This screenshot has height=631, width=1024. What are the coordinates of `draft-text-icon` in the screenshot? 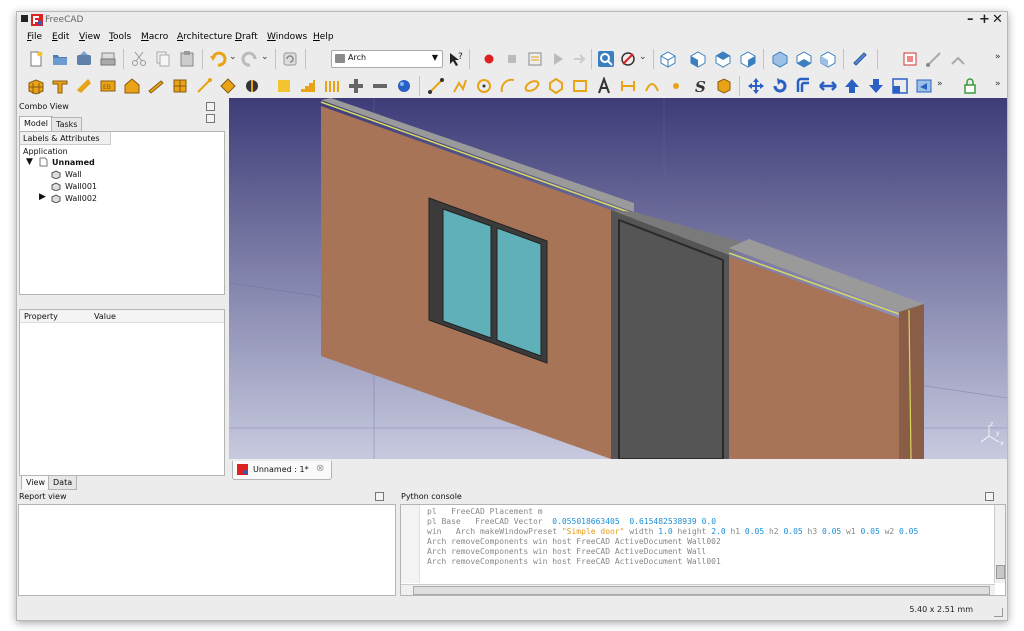 It's located at (604, 86).